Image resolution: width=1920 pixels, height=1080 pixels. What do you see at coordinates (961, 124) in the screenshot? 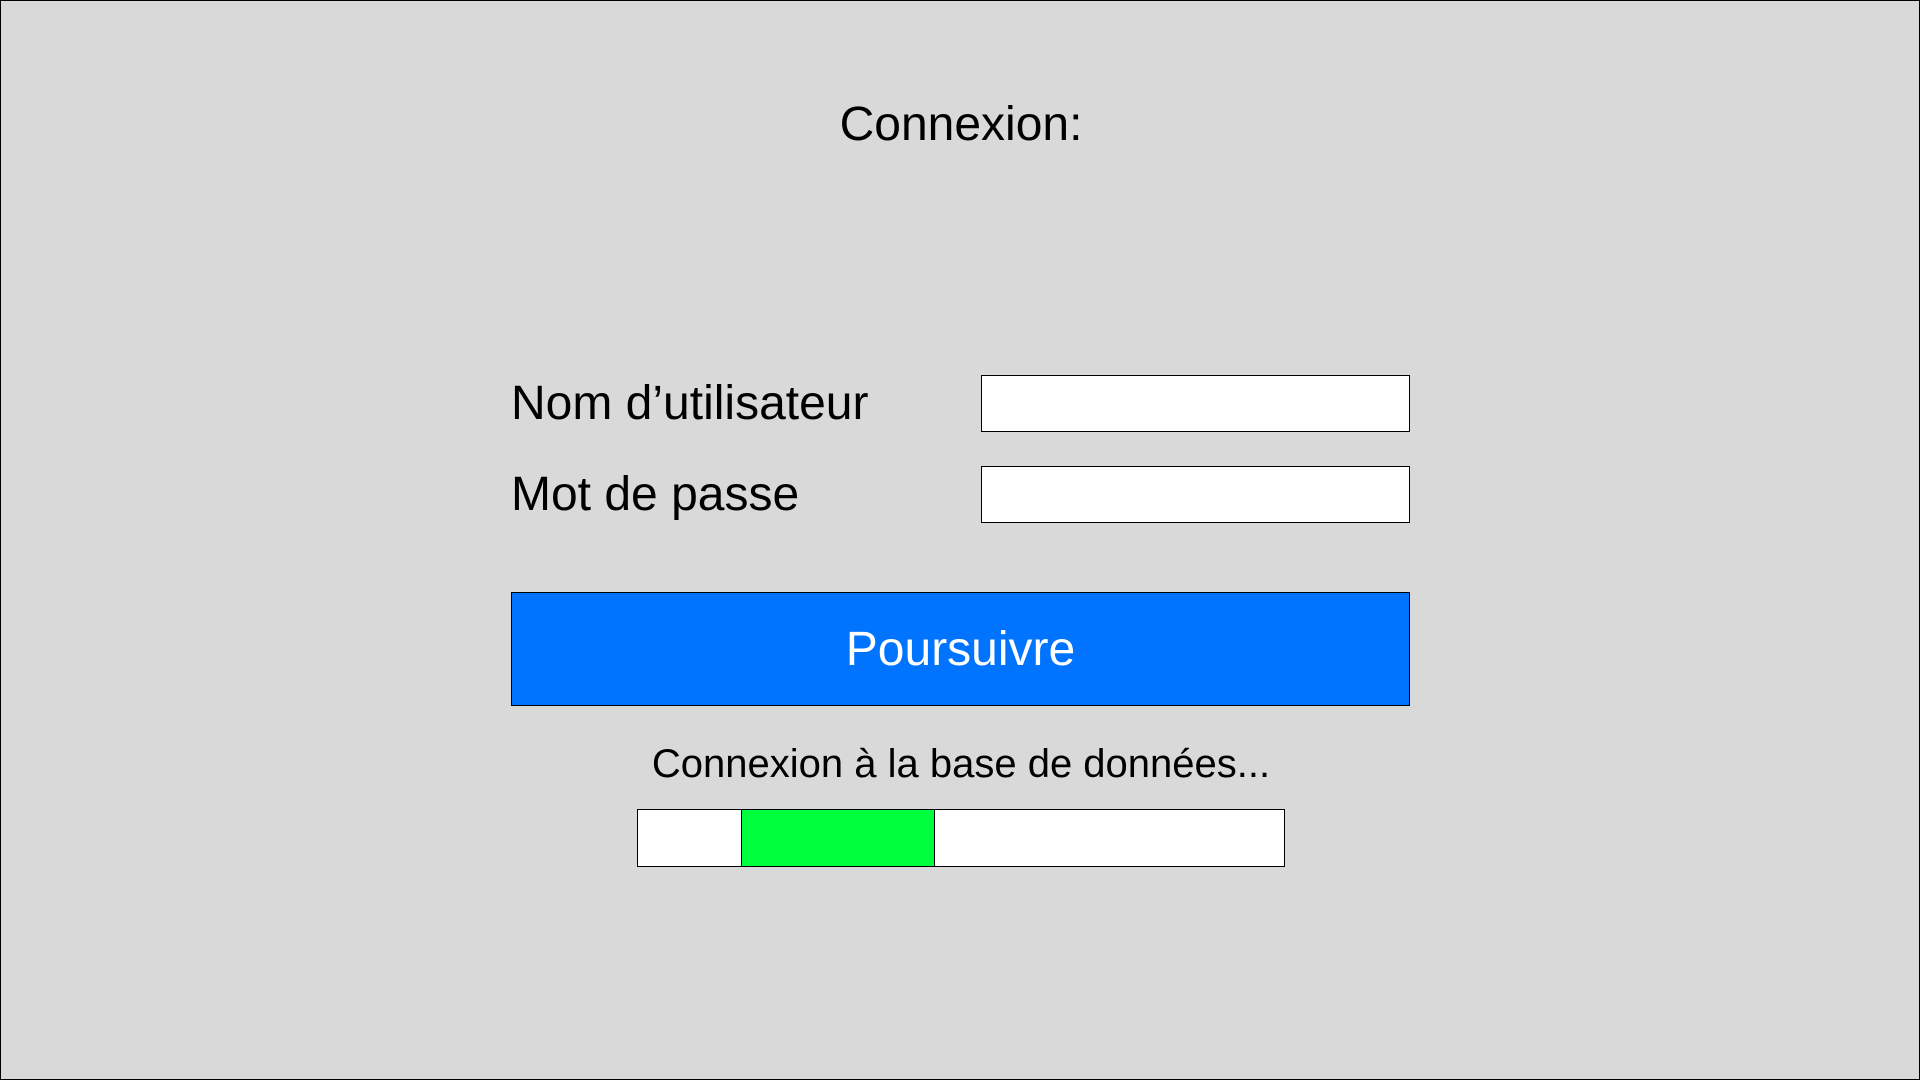
I see `page-title: Connexion:` at bounding box center [961, 124].